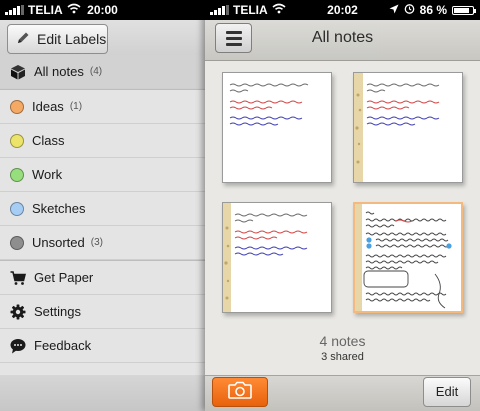  What do you see at coordinates (102, 346) in the screenshot?
I see `sidebar-item-feedback: Feedback` at bounding box center [102, 346].